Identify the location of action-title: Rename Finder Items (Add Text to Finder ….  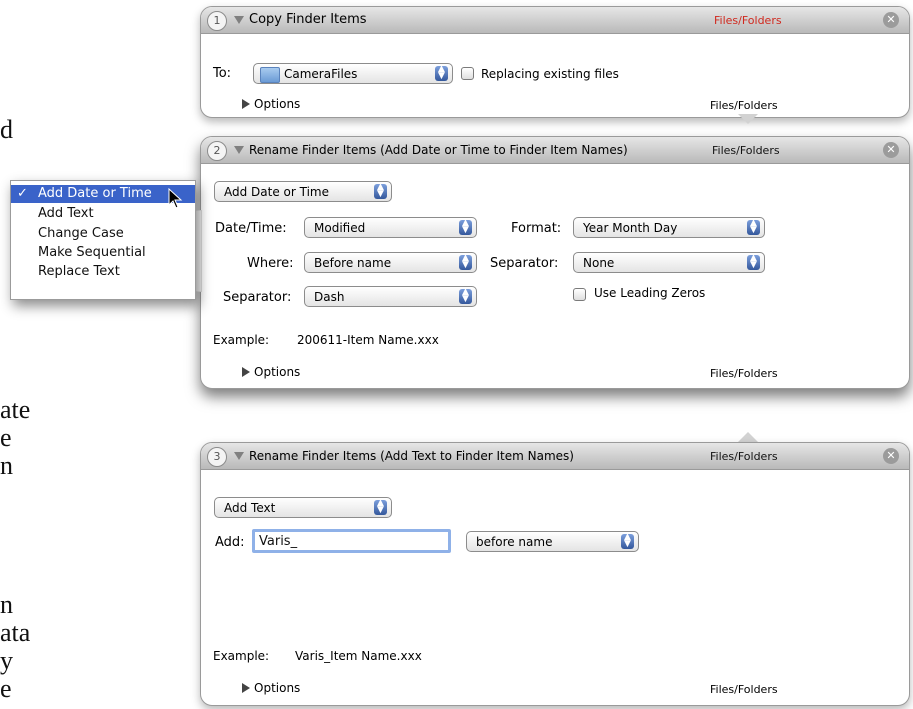
(411, 456).